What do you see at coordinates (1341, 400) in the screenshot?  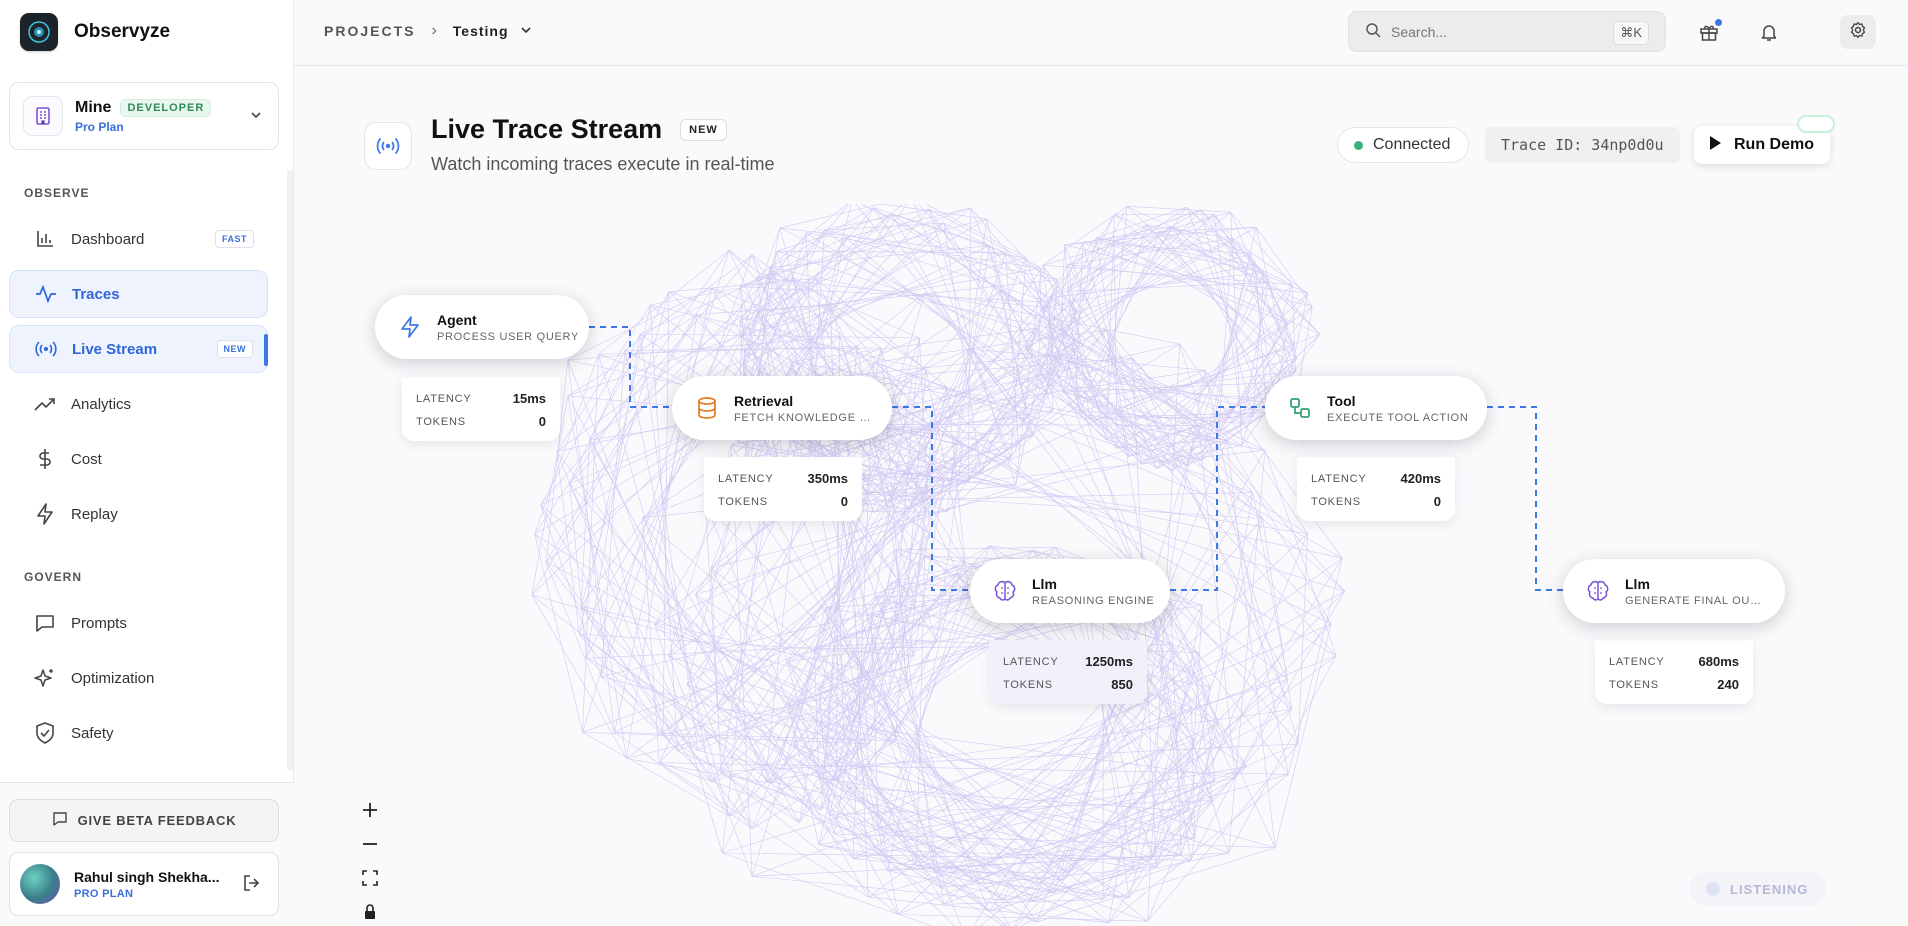 I see `node-type: Tool` at bounding box center [1341, 400].